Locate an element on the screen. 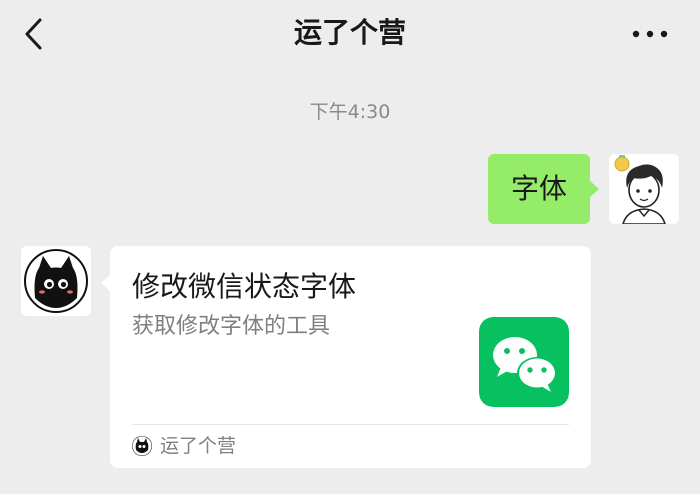 The width and height of the screenshot is (700, 494). card-description: 获取修改字体的工具 is located at coordinates (231, 326).